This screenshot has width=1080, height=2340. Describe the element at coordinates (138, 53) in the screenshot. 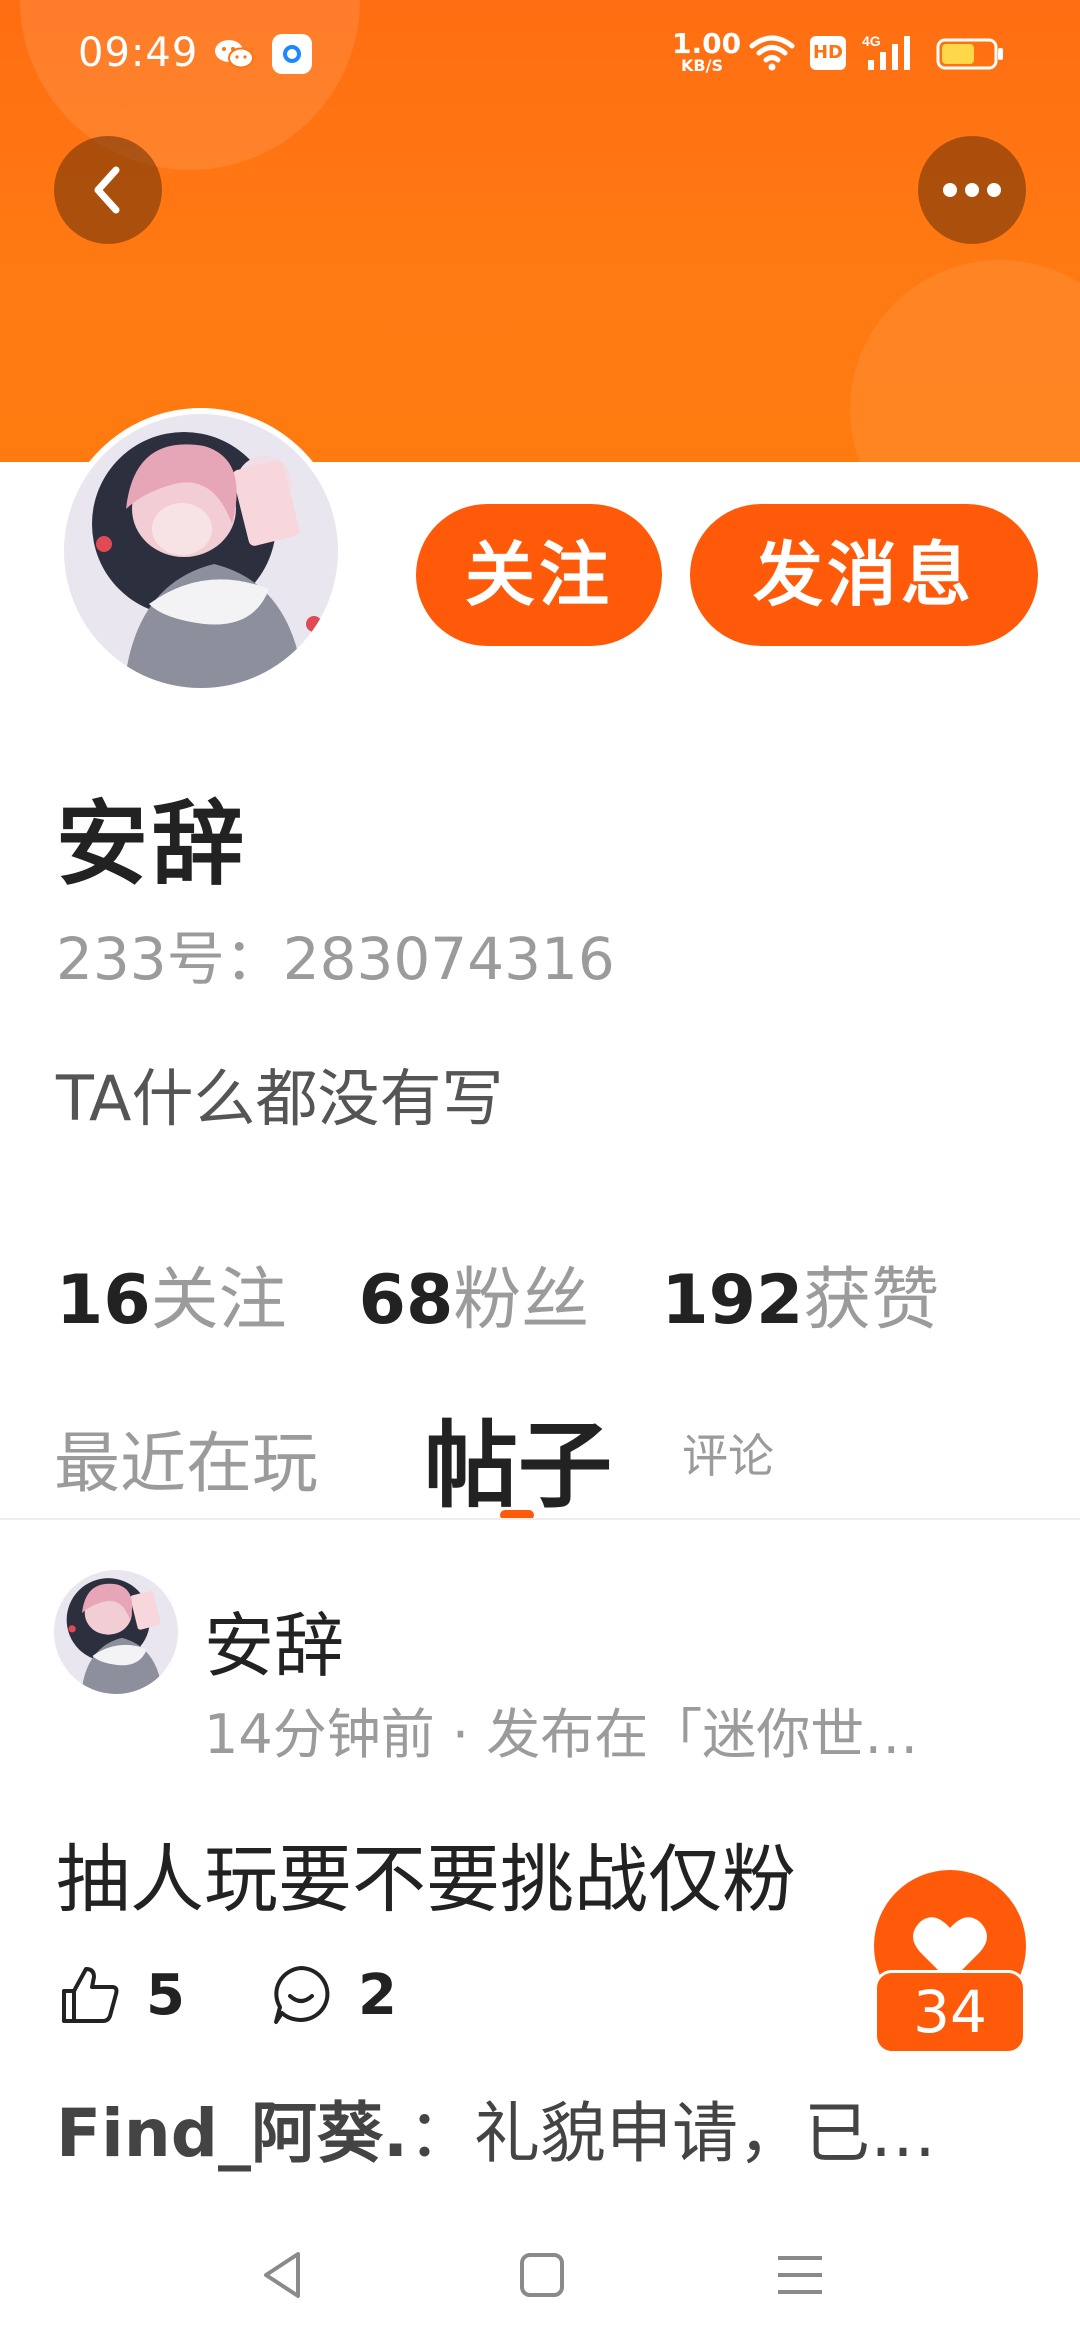

I see `status-time: 09:49` at that location.